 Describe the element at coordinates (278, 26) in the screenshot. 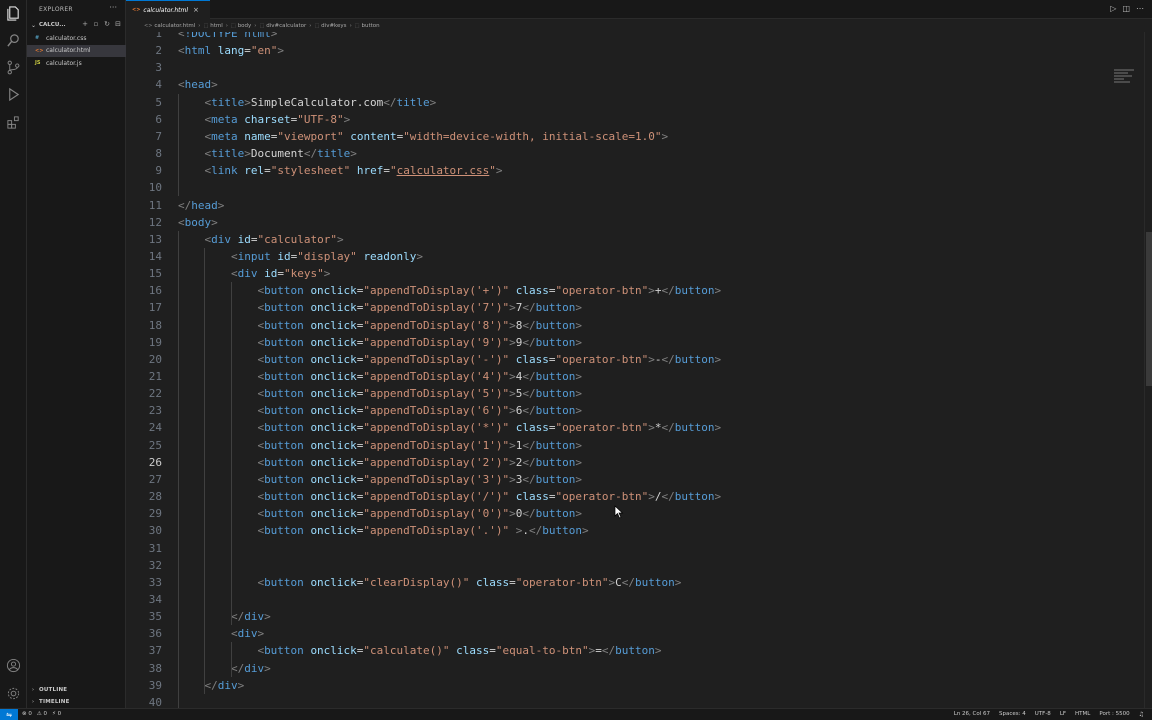

I see `breadcrumb-item: › ⬚ div#calculator` at that location.